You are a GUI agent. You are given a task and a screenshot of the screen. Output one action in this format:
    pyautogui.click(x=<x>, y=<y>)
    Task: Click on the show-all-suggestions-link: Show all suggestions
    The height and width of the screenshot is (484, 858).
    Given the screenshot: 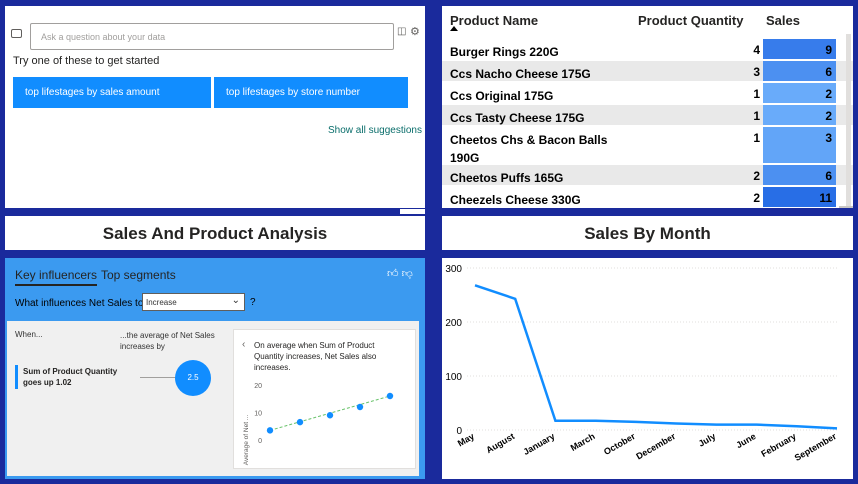 What is the action you would take?
    pyautogui.click(x=375, y=130)
    